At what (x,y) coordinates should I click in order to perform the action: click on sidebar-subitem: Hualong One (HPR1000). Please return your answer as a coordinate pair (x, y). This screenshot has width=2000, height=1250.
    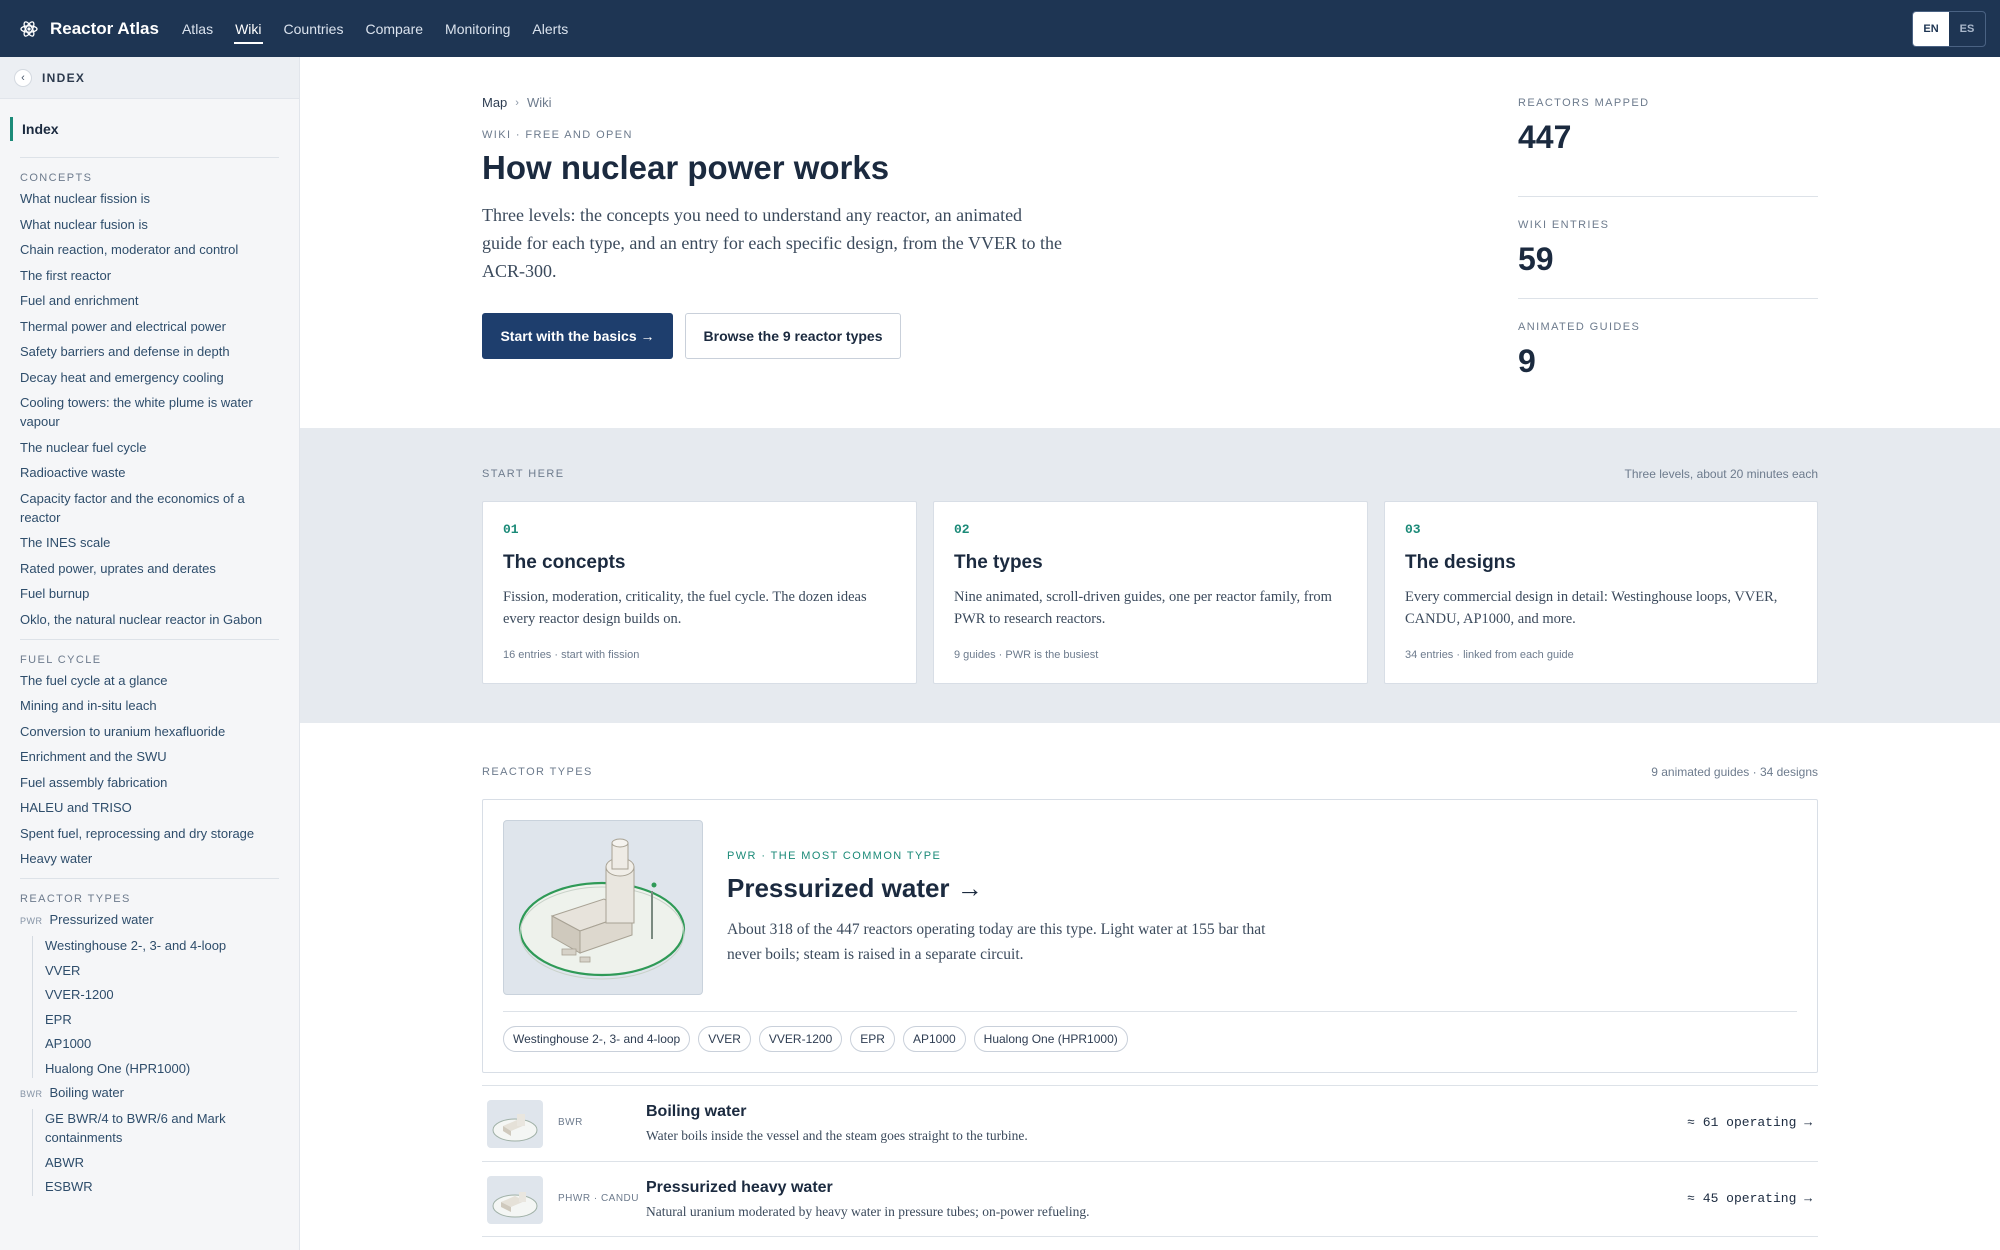
    Looking at the image, I should click on (166, 1068).